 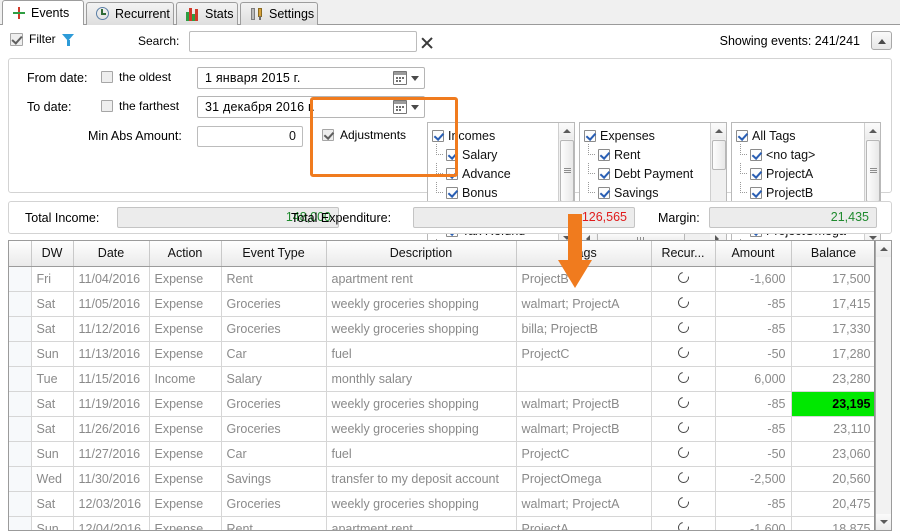 What do you see at coordinates (800, 154) in the screenshot?
I see `tags-item-0: <no tag>` at bounding box center [800, 154].